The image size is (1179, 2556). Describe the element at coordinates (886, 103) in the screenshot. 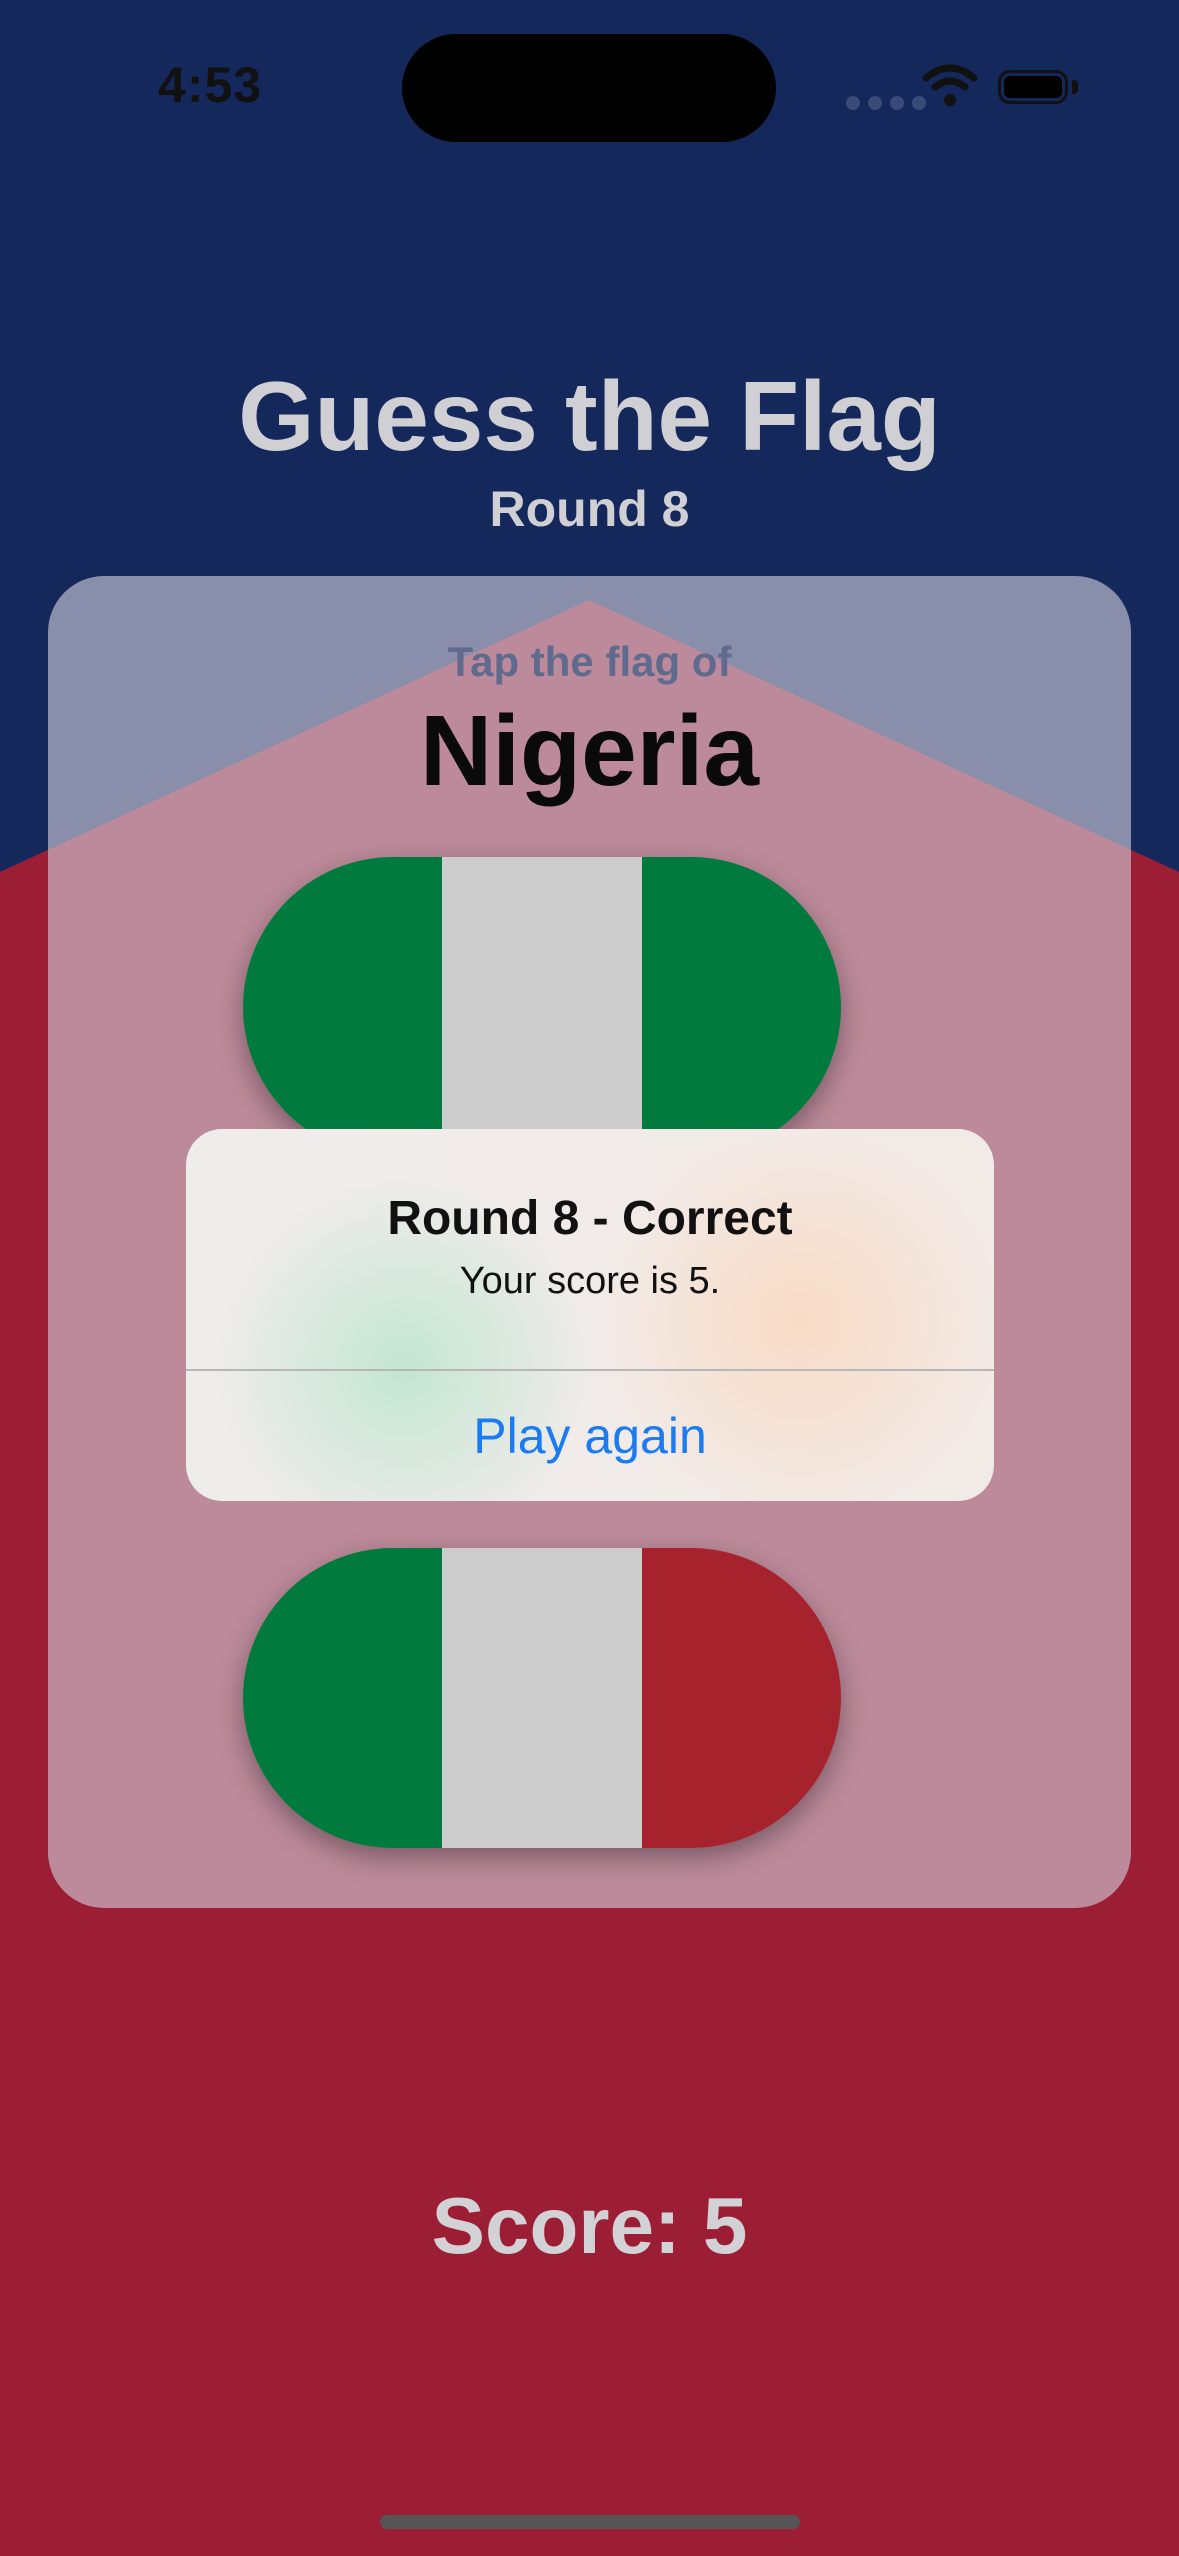

I see `cellular-signal-icon` at that location.